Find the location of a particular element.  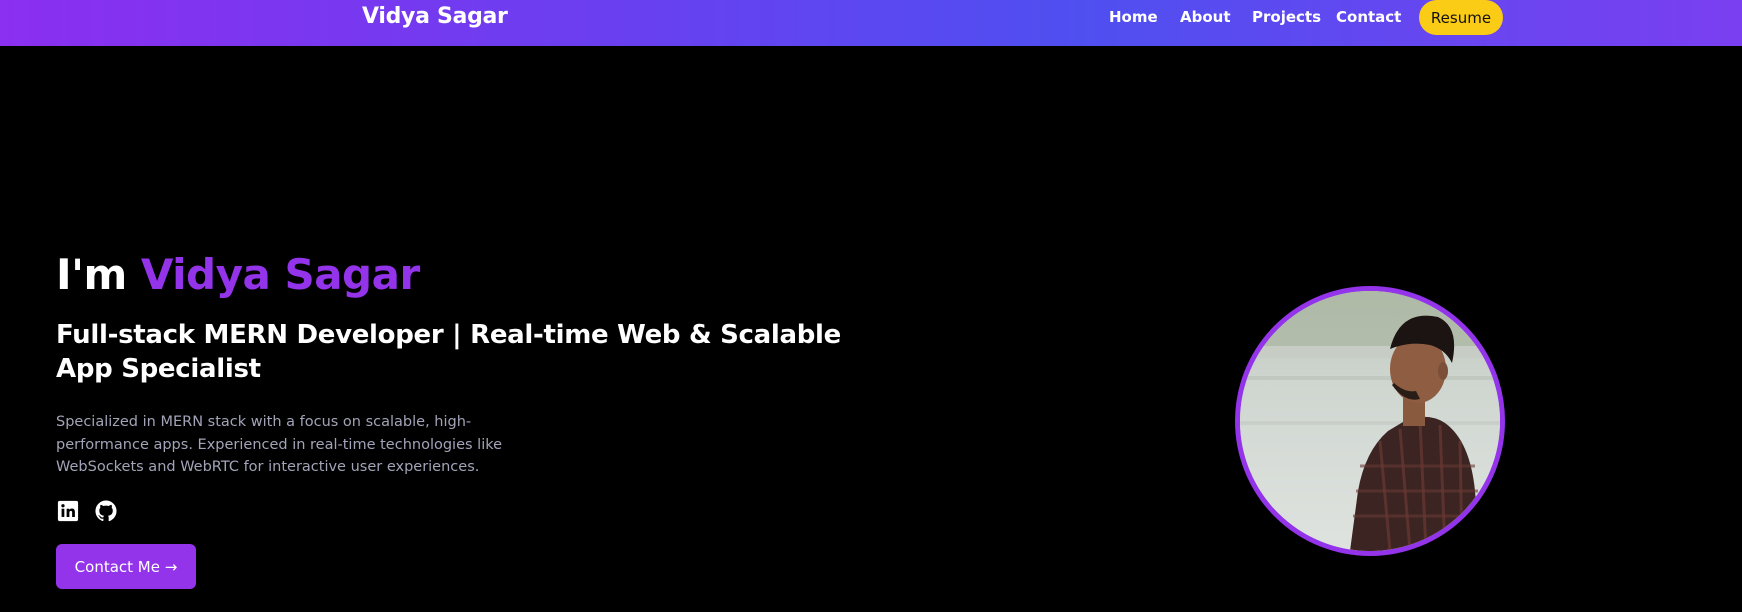

hero-title: I'm Vidya Sagar is located at coordinates (238, 274).